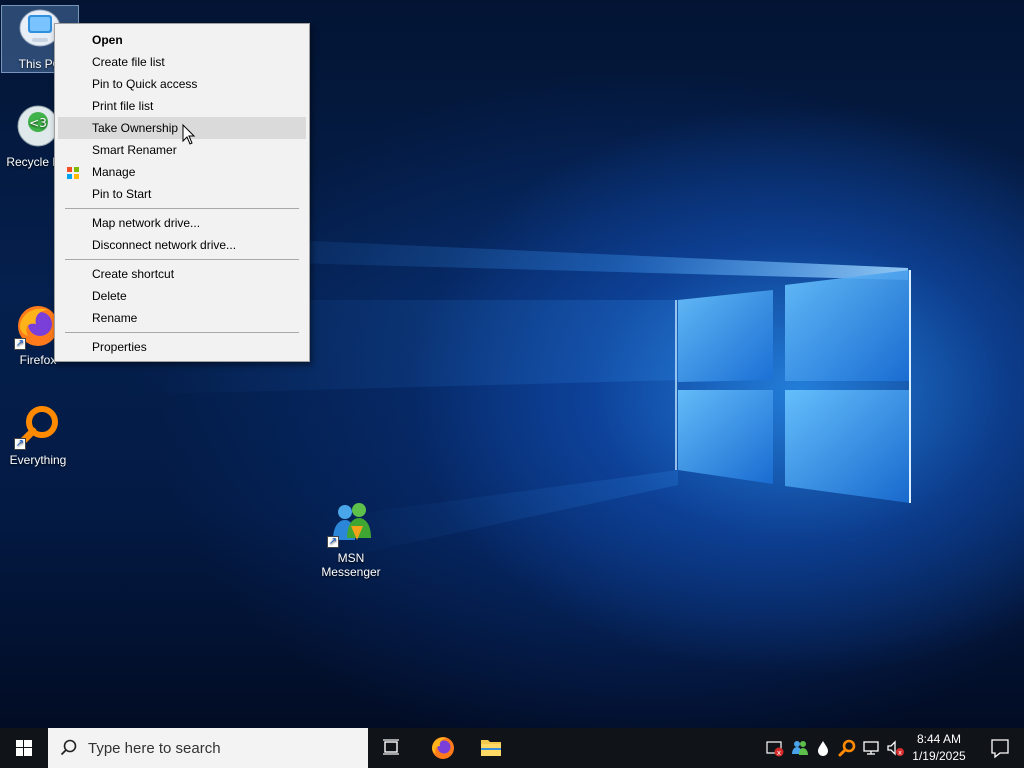 The height and width of the screenshot is (768, 1024). I want to click on menu-item-manage: Manage, so click(182, 172).